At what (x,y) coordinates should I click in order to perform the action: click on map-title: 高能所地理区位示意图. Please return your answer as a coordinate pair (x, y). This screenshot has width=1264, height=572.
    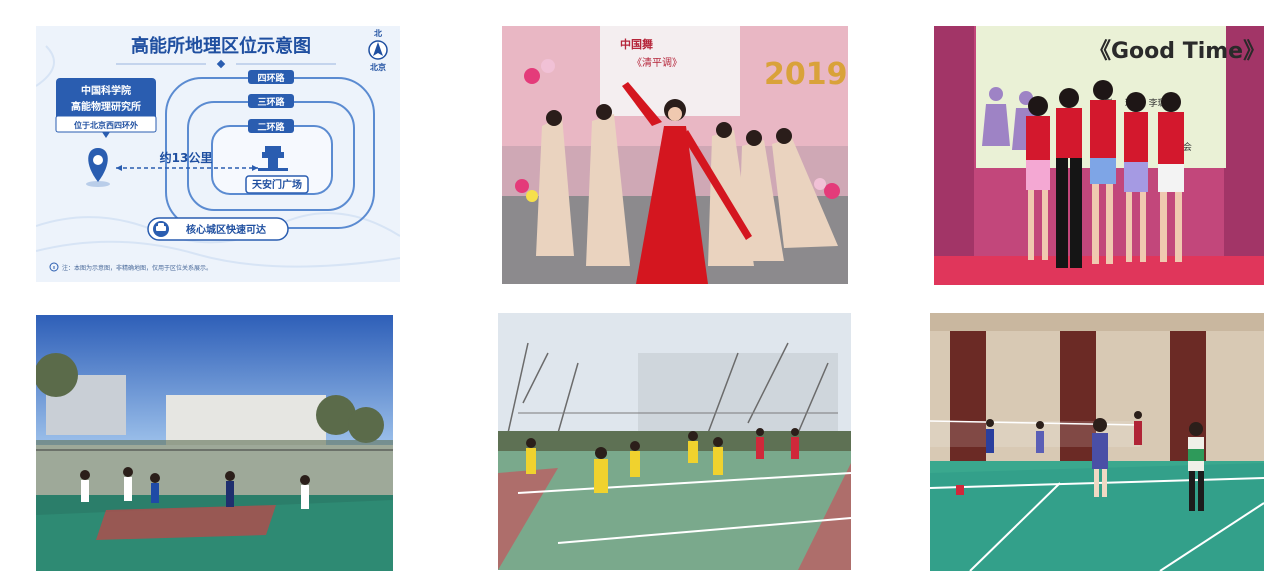
    Looking at the image, I should click on (221, 46).